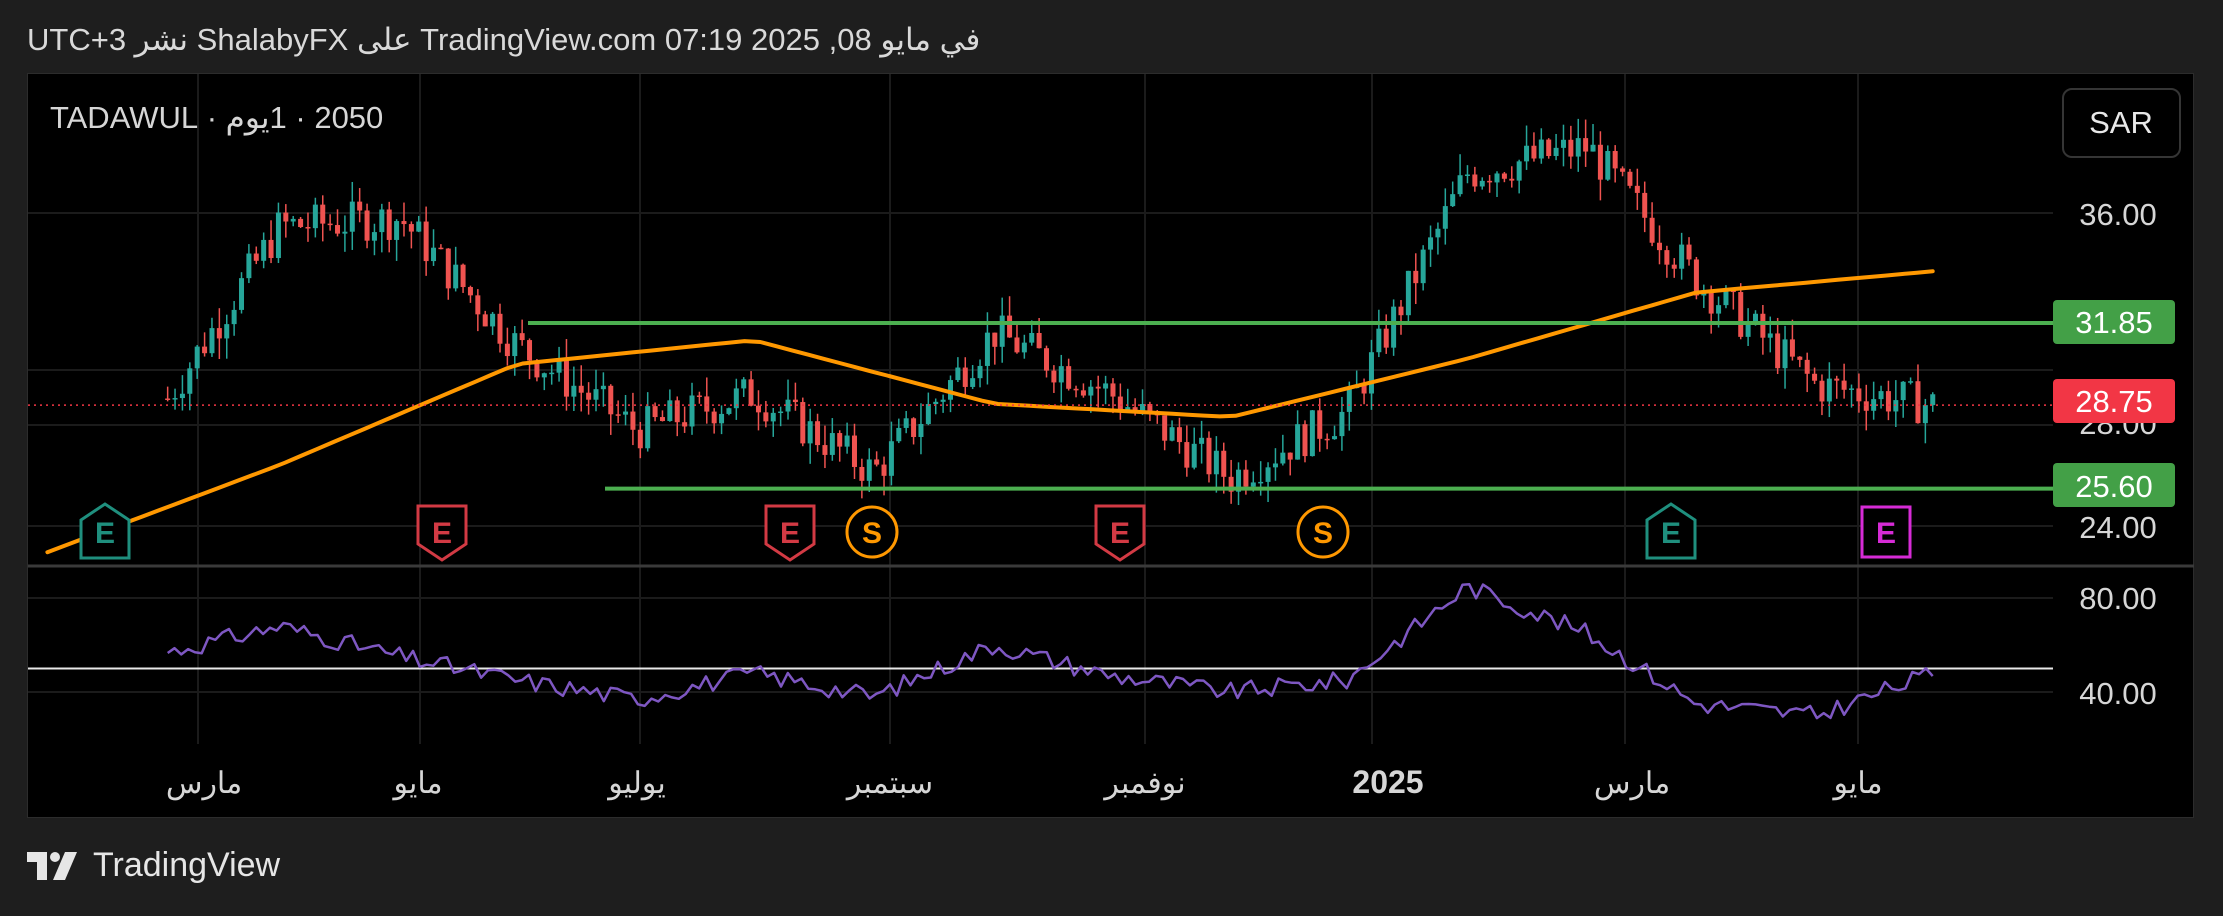 This screenshot has height=916, width=2223. I want to click on svg-text: 31.85, so click(2114, 322).